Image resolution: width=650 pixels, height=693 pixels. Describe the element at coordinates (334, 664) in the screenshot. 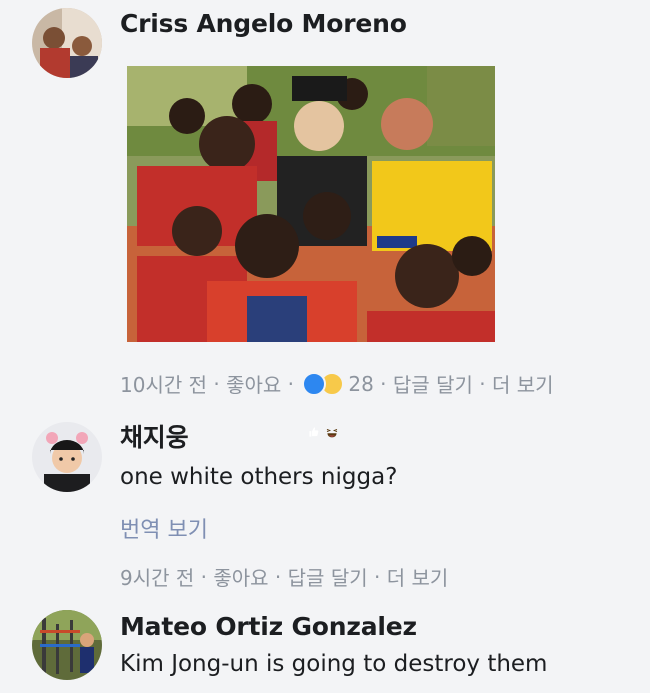

I see `comment-text: Kim Jong-un is going to destroy them` at that location.